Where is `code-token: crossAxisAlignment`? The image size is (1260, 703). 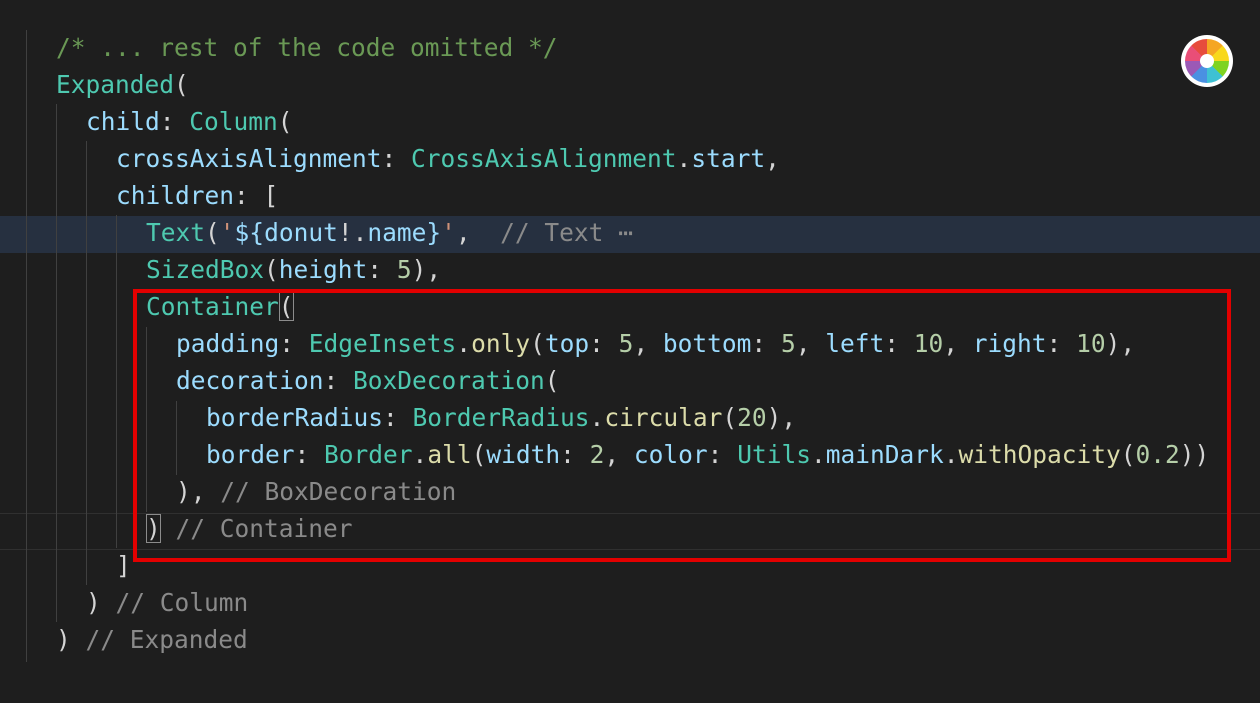 code-token: crossAxisAlignment is located at coordinates (249, 158).